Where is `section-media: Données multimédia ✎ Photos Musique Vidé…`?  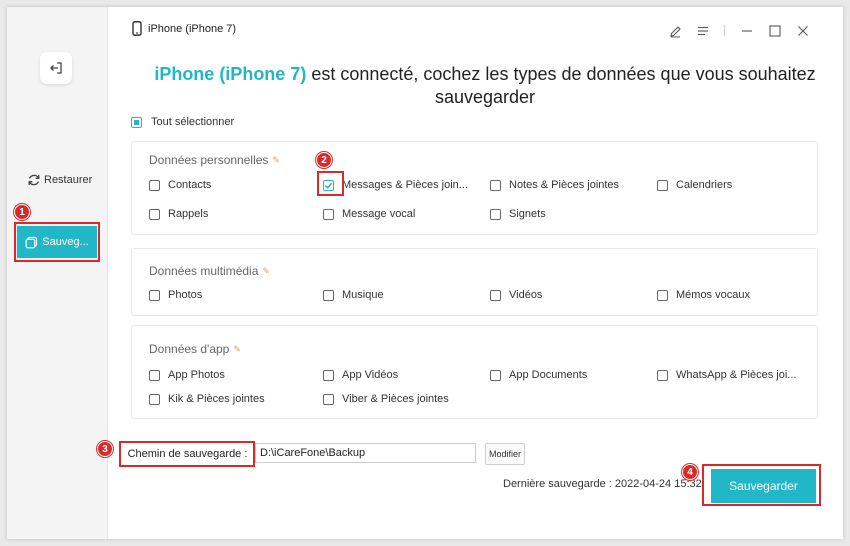
section-media: Données multimédia ✎ Photos Musique Vidé… is located at coordinates (474, 282).